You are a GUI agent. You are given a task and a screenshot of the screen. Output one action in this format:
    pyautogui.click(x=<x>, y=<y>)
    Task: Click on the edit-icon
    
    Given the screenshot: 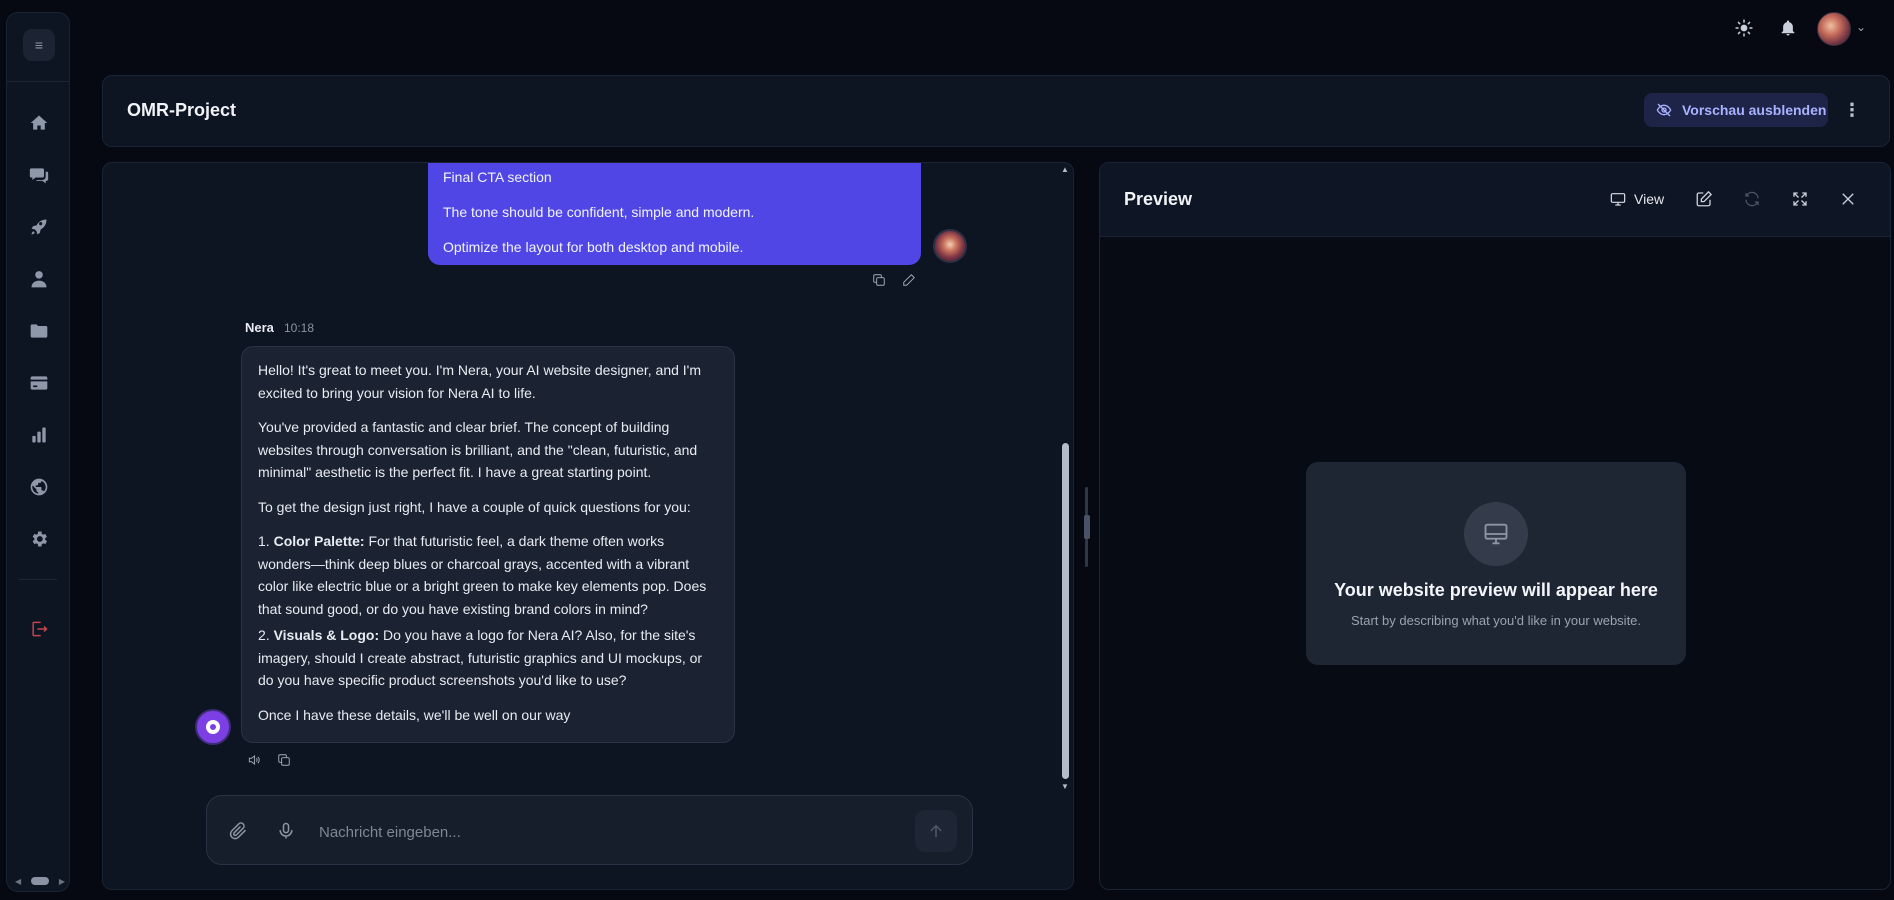 What is the action you would take?
    pyautogui.click(x=1704, y=198)
    